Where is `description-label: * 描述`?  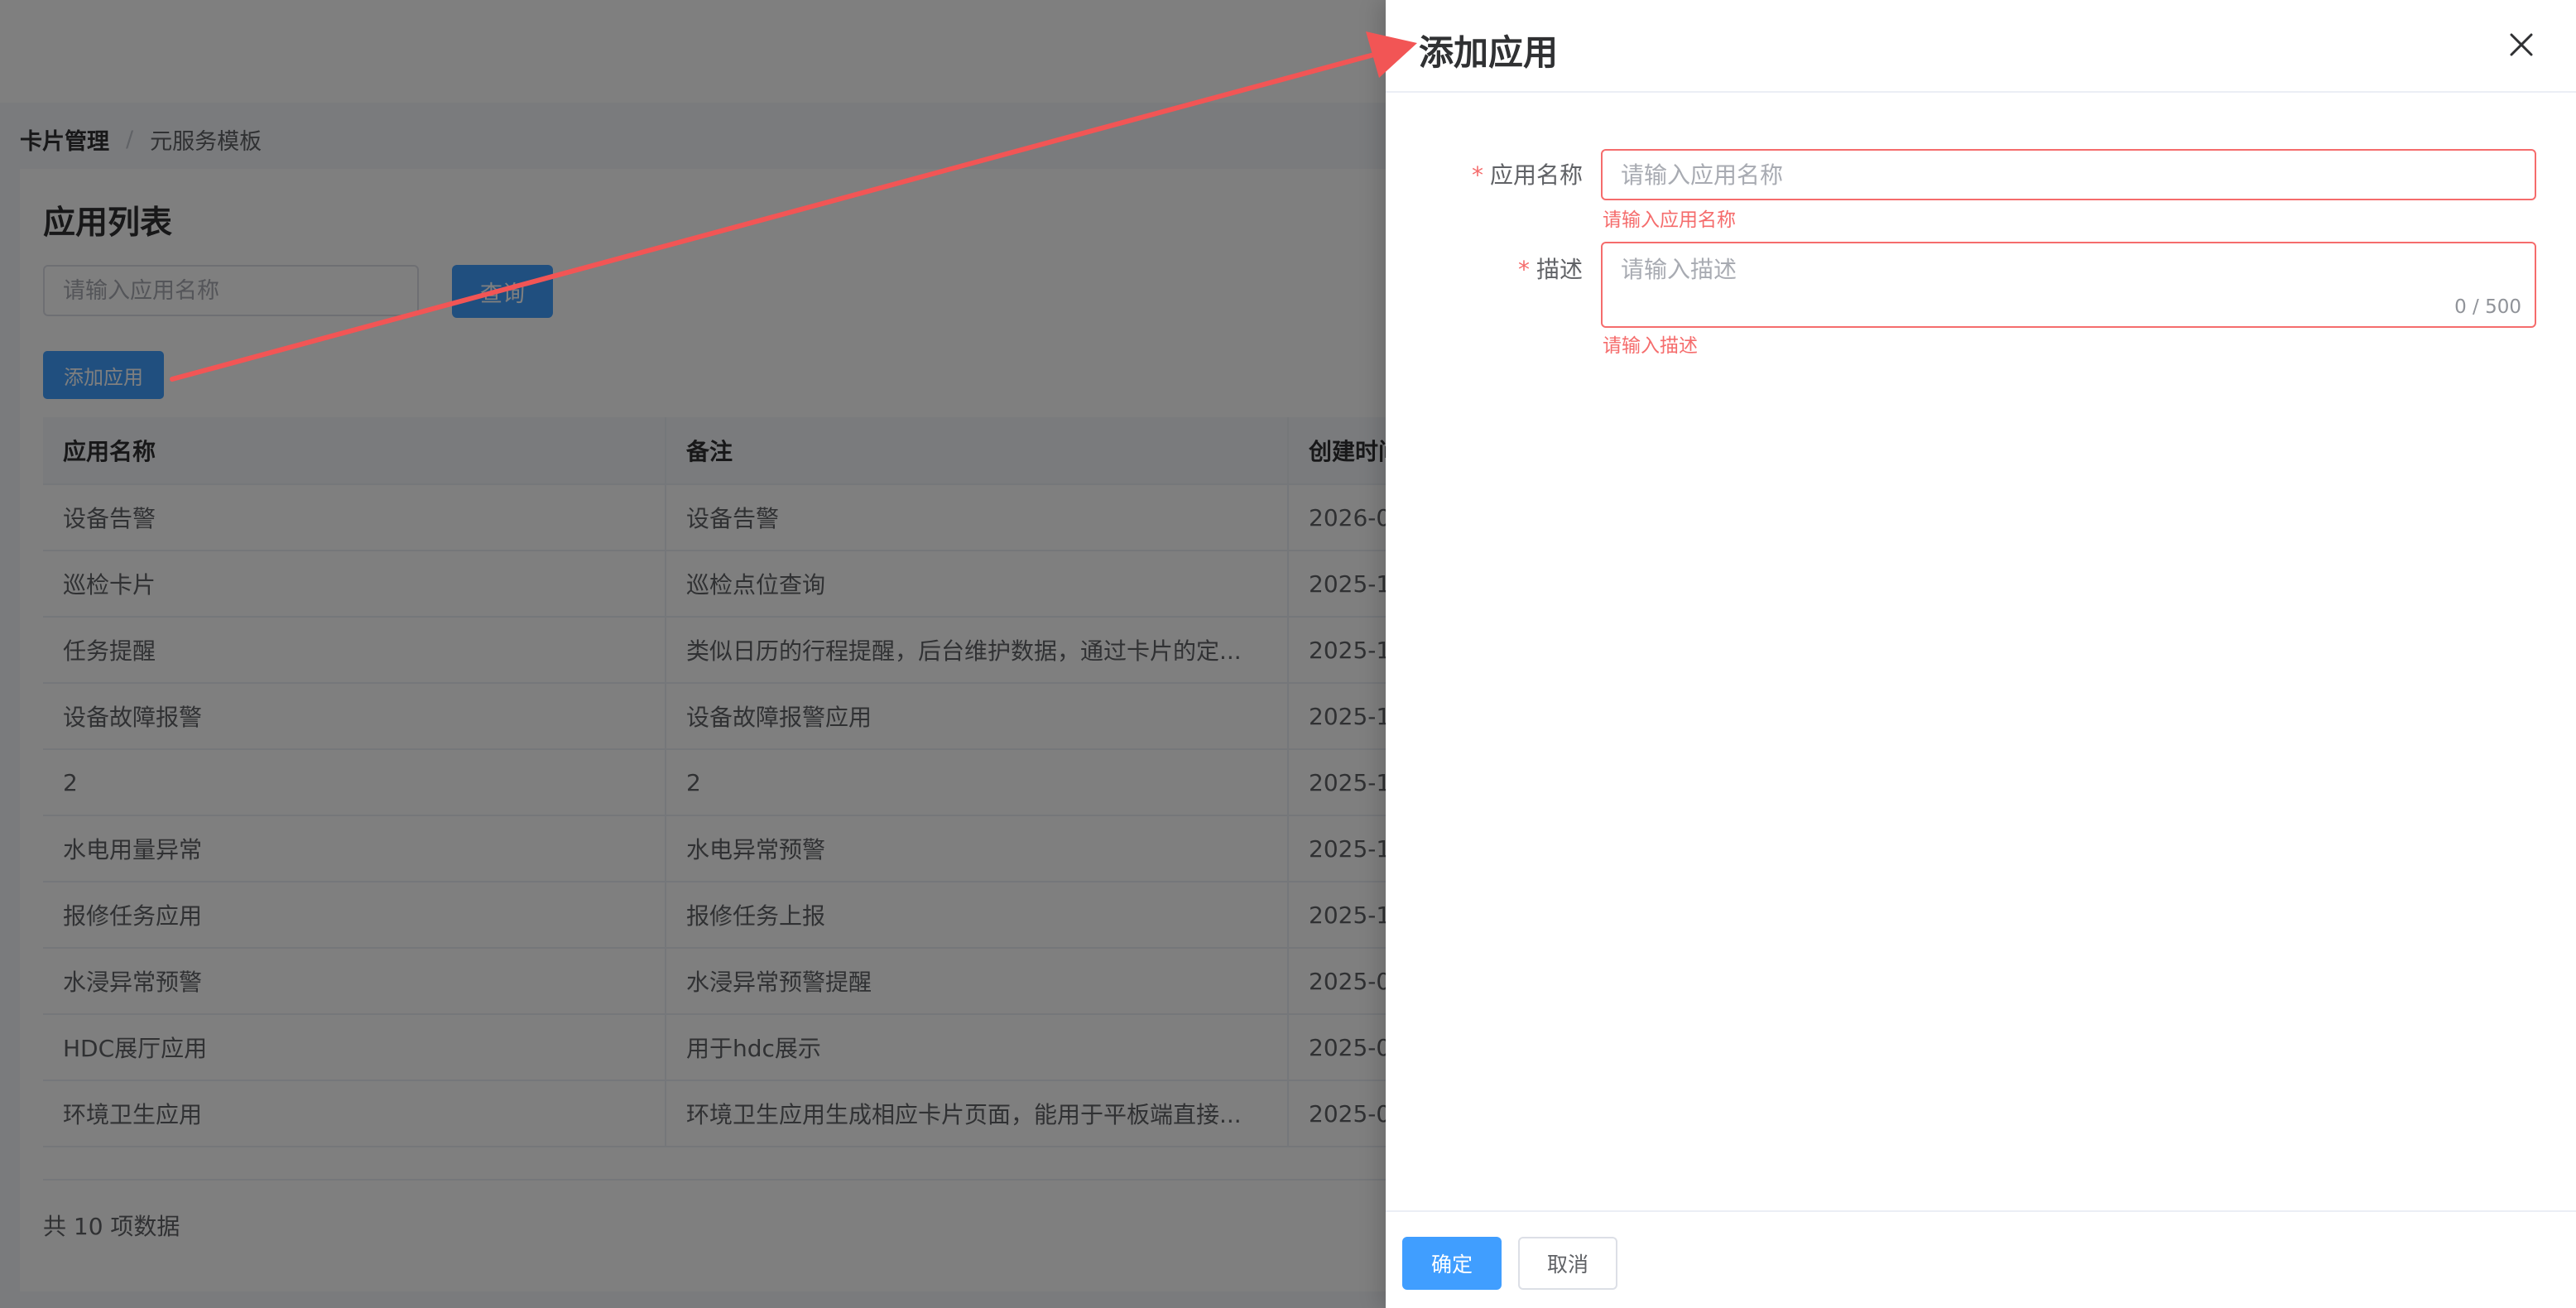
description-label: * 描述 is located at coordinates (1525, 268).